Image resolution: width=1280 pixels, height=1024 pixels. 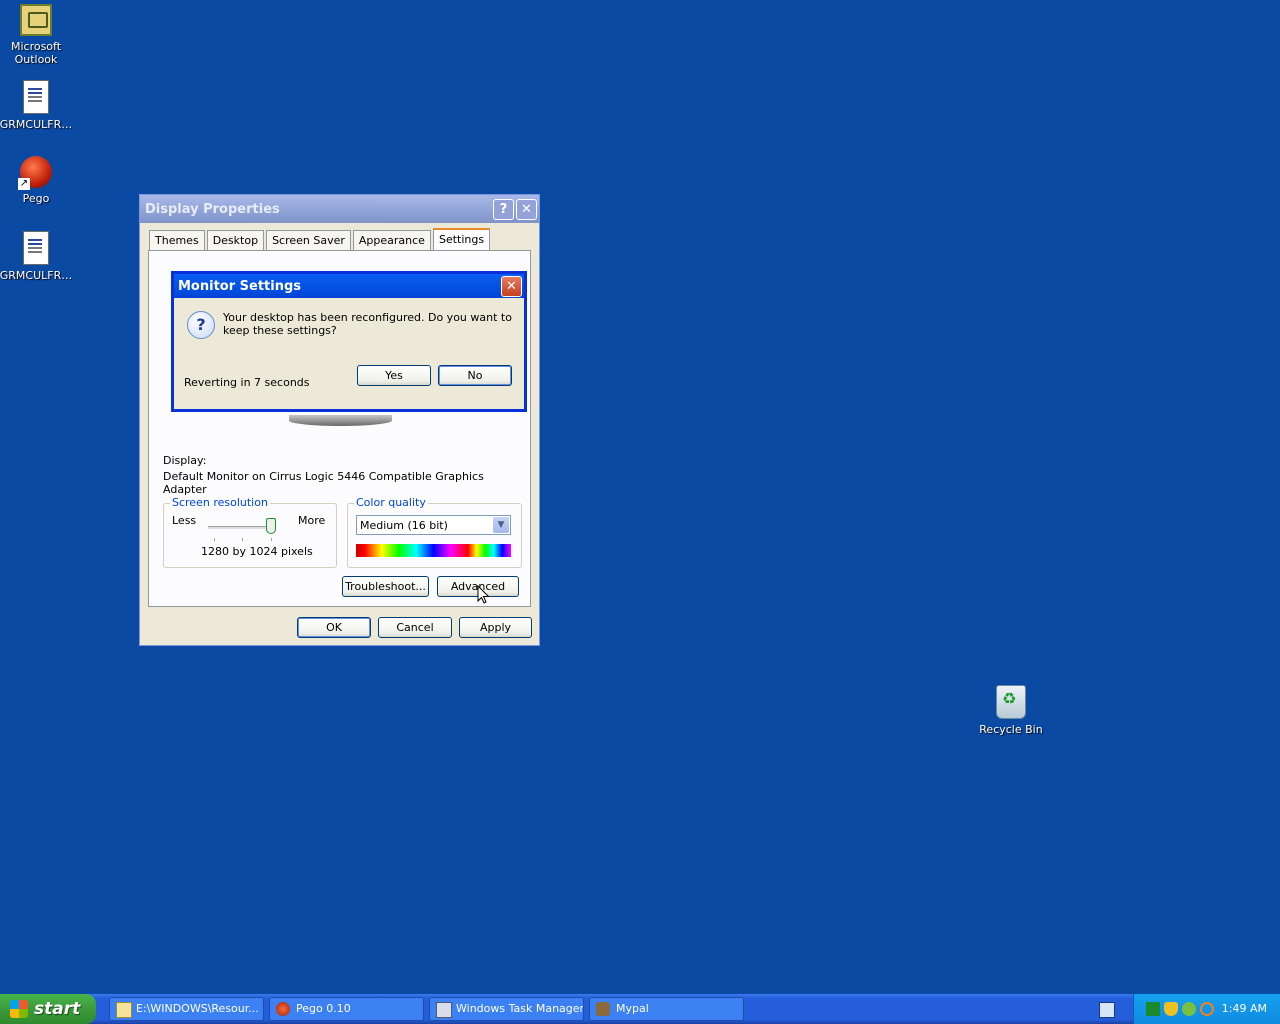 What do you see at coordinates (433, 550) in the screenshot?
I see `color-spectrum-bar` at bounding box center [433, 550].